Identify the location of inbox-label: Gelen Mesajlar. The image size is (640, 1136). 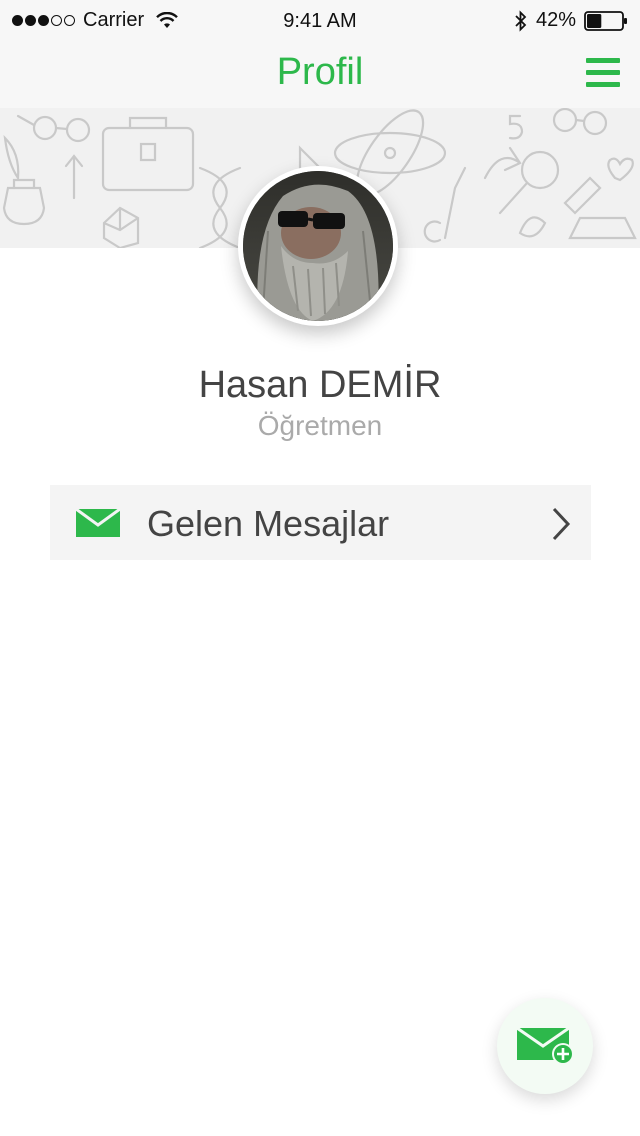
(268, 523).